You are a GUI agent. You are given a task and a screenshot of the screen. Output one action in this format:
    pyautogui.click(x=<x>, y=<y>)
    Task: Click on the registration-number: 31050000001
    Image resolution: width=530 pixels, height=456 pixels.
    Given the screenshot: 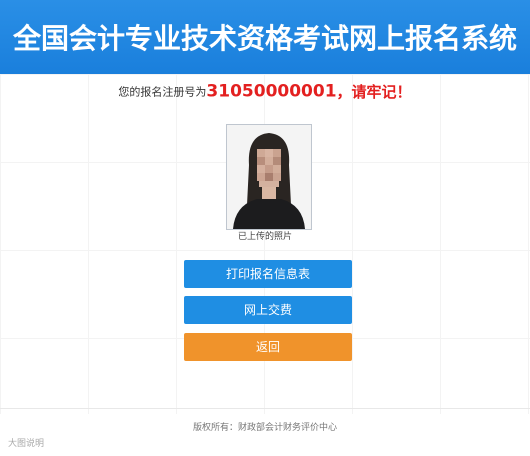 What is the action you would take?
    pyautogui.click(x=271, y=91)
    